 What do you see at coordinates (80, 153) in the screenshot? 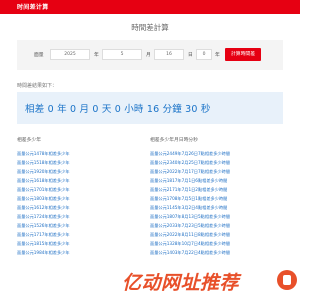
I see `list-item: 面量公元1478年相差多少年` at bounding box center [80, 153].